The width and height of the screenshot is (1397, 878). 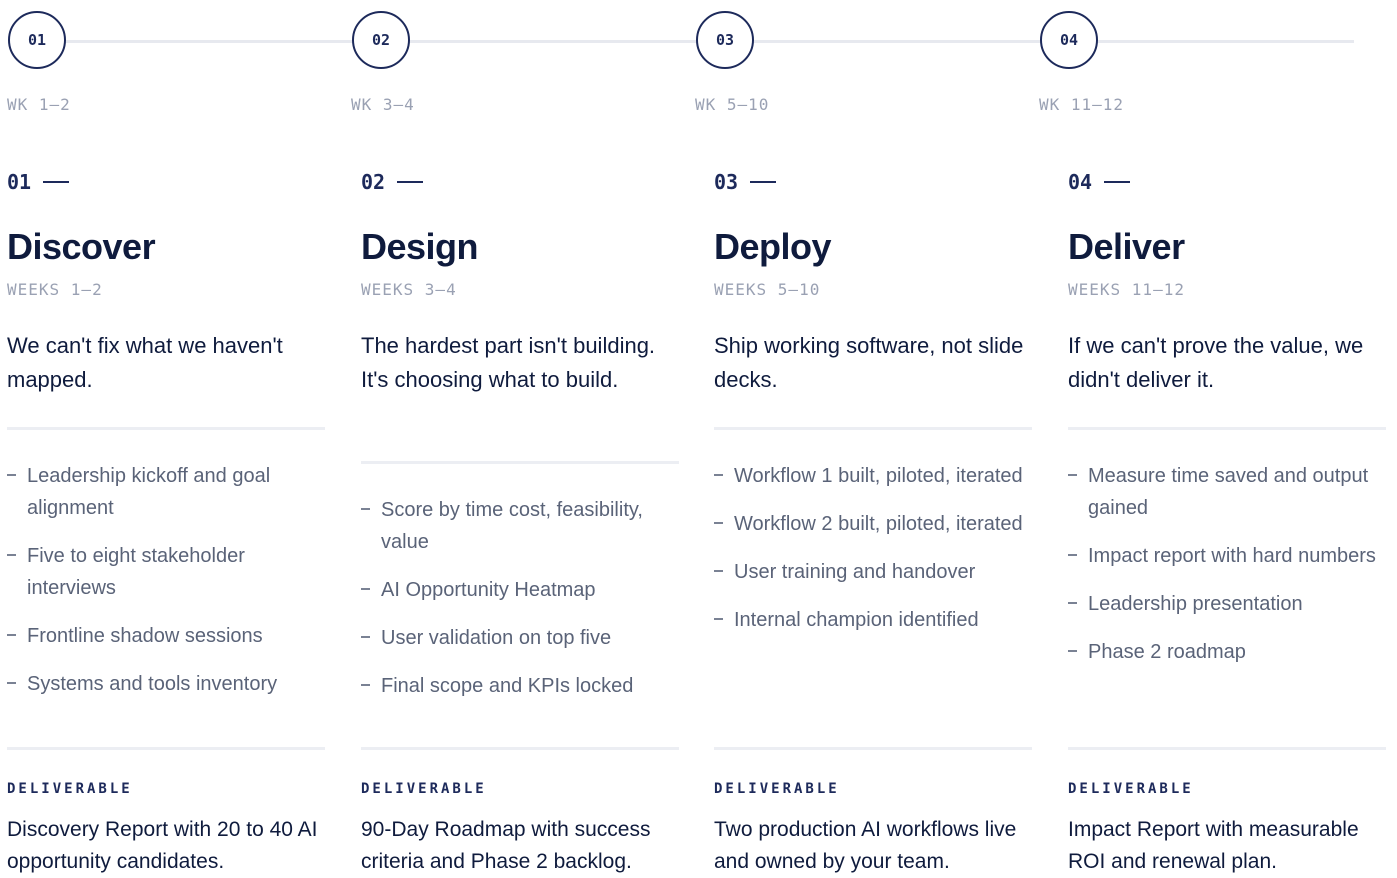 What do you see at coordinates (873, 524) in the screenshot?
I see `task-item: Workflow 2 built, piloted, iterated` at bounding box center [873, 524].